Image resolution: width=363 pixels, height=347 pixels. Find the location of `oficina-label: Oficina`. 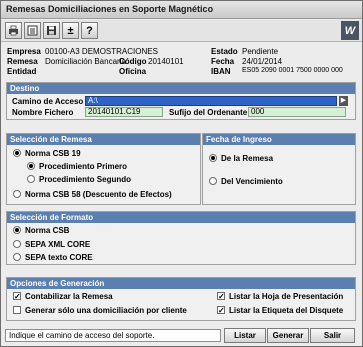

oficina-label: Oficina is located at coordinates (133, 71).